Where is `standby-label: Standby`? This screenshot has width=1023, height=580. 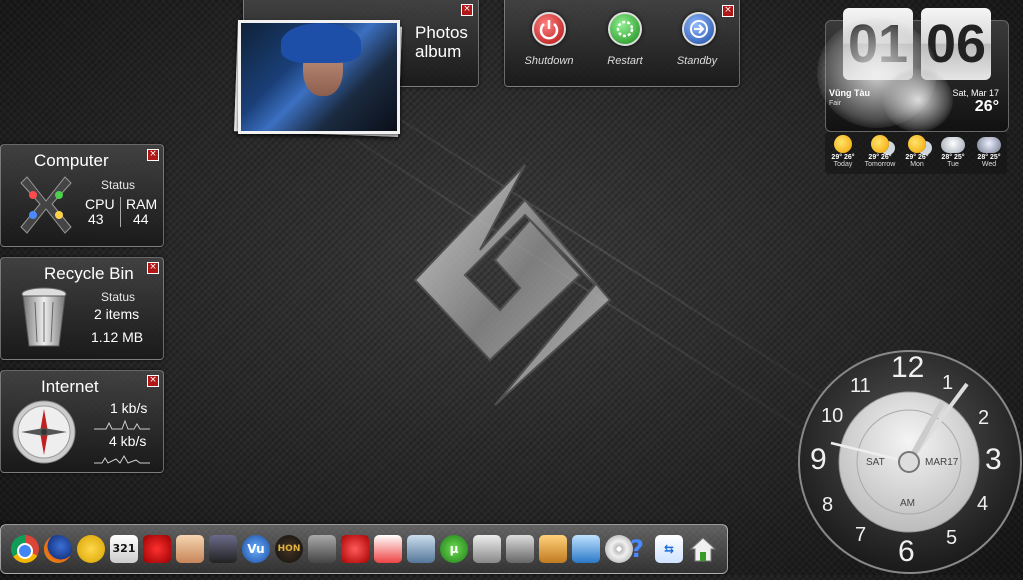
standby-label: Standby is located at coordinates (697, 61).